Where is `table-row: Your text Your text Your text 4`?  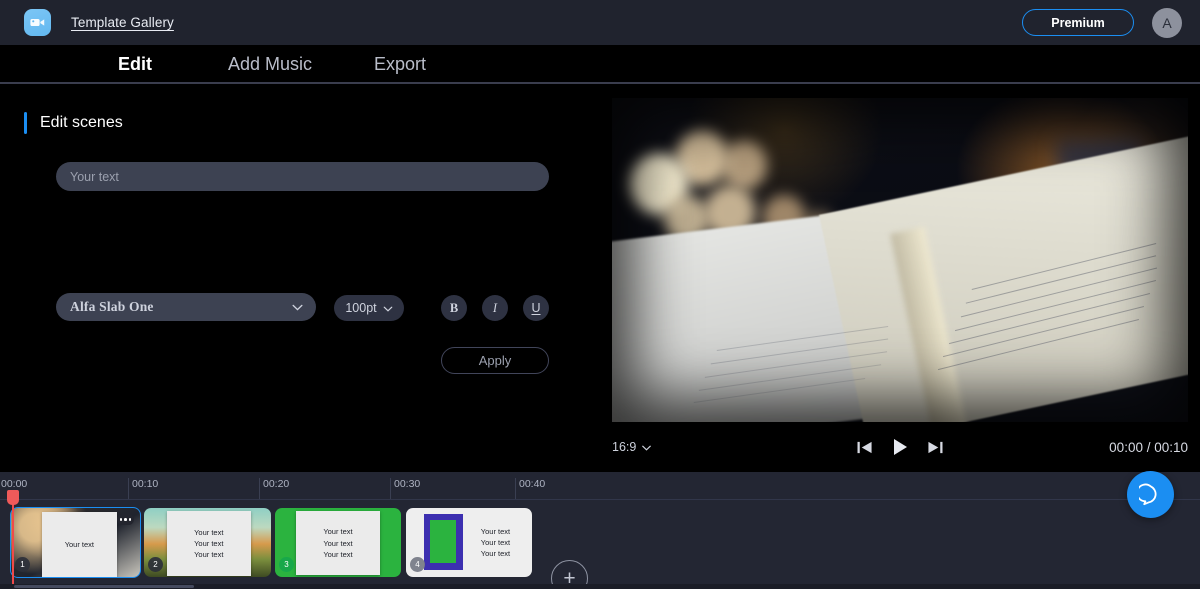
table-row: Your text Your text Your text 4 is located at coordinates (469, 542).